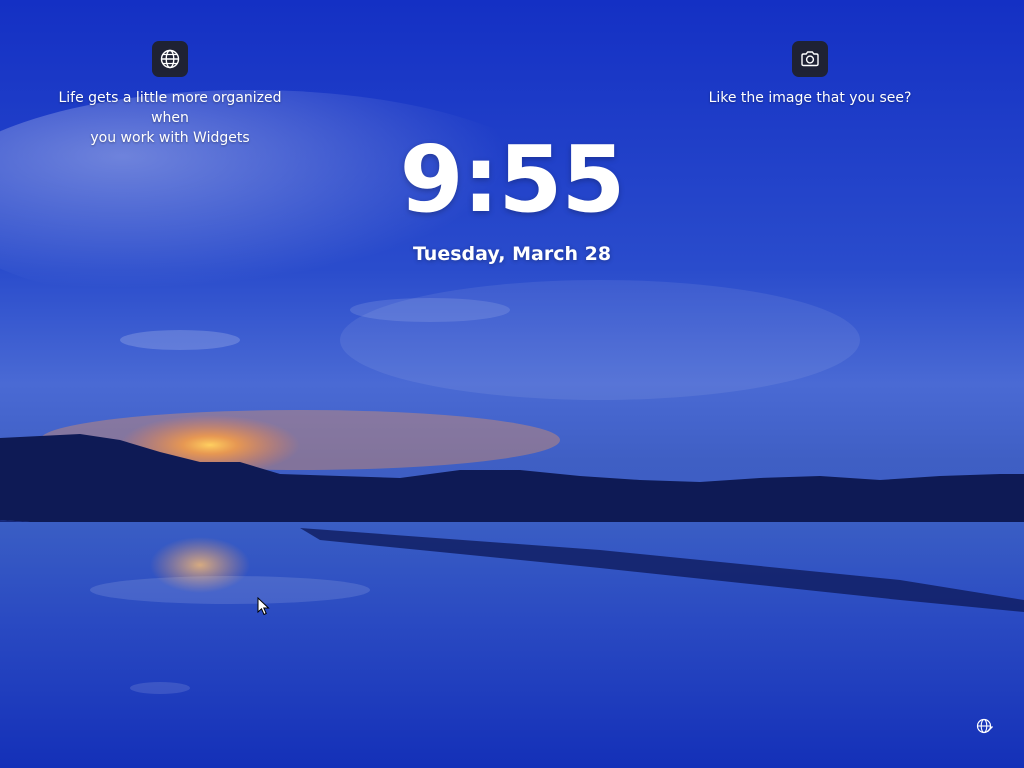 The width and height of the screenshot is (1024, 768). What do you see at coordinates (810, 98) in the screenshot?
I see `spotlight-tip-text: Like the image that you see?` at bounding box center [810, 98].